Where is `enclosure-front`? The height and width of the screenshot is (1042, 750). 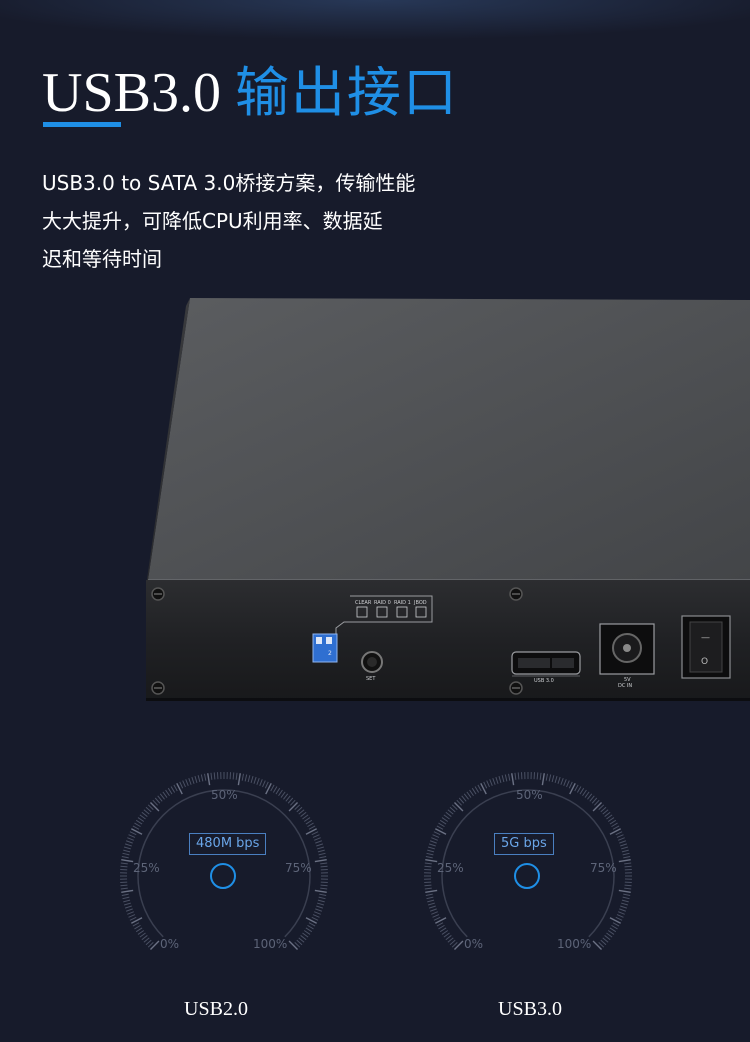 enclosure-front is located at coordinates (448, 640).